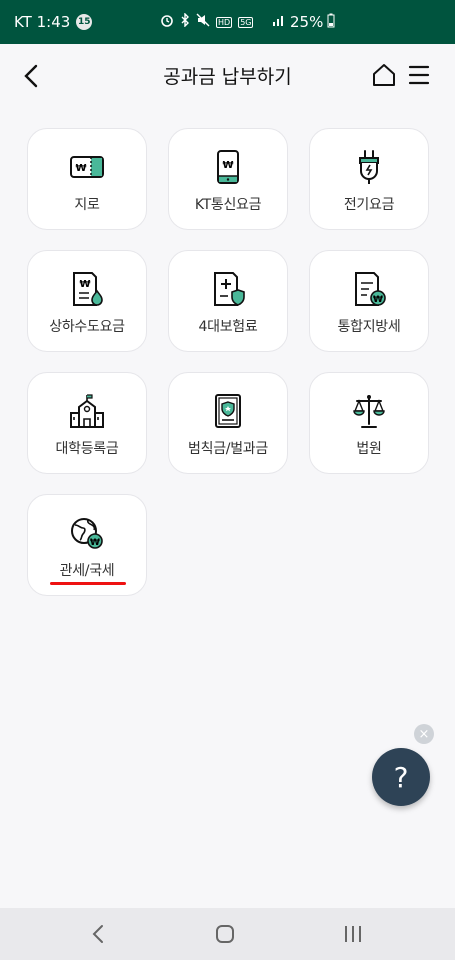 Image resolution: width=455 pixels, height=960 pixels. Describe the element at coordinates (224, 22) in the screenshot. I see `hd-tag: HD` at that location.